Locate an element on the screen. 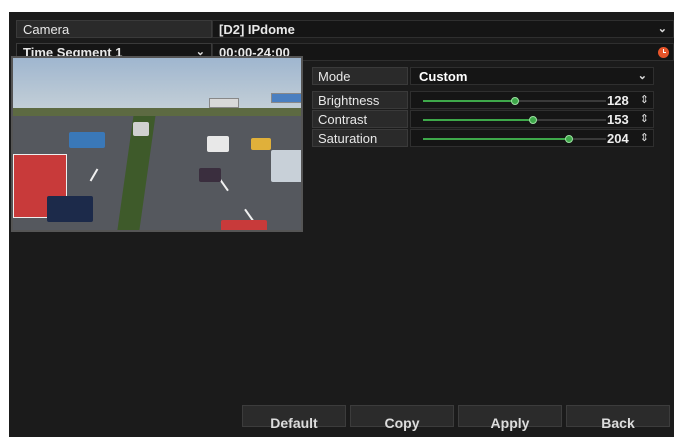 The width and height of the screenshot is (678, 437). saturation-control: 204 ⇕ is located at coordinates (532, 138).